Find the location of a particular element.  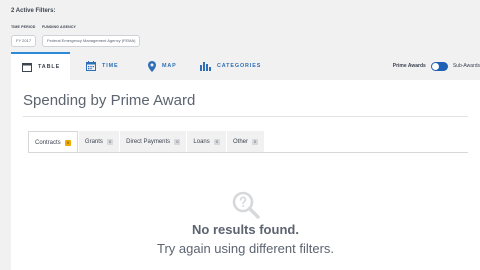

tab-loans: Loans 0 is located at coordinates (207, 141).